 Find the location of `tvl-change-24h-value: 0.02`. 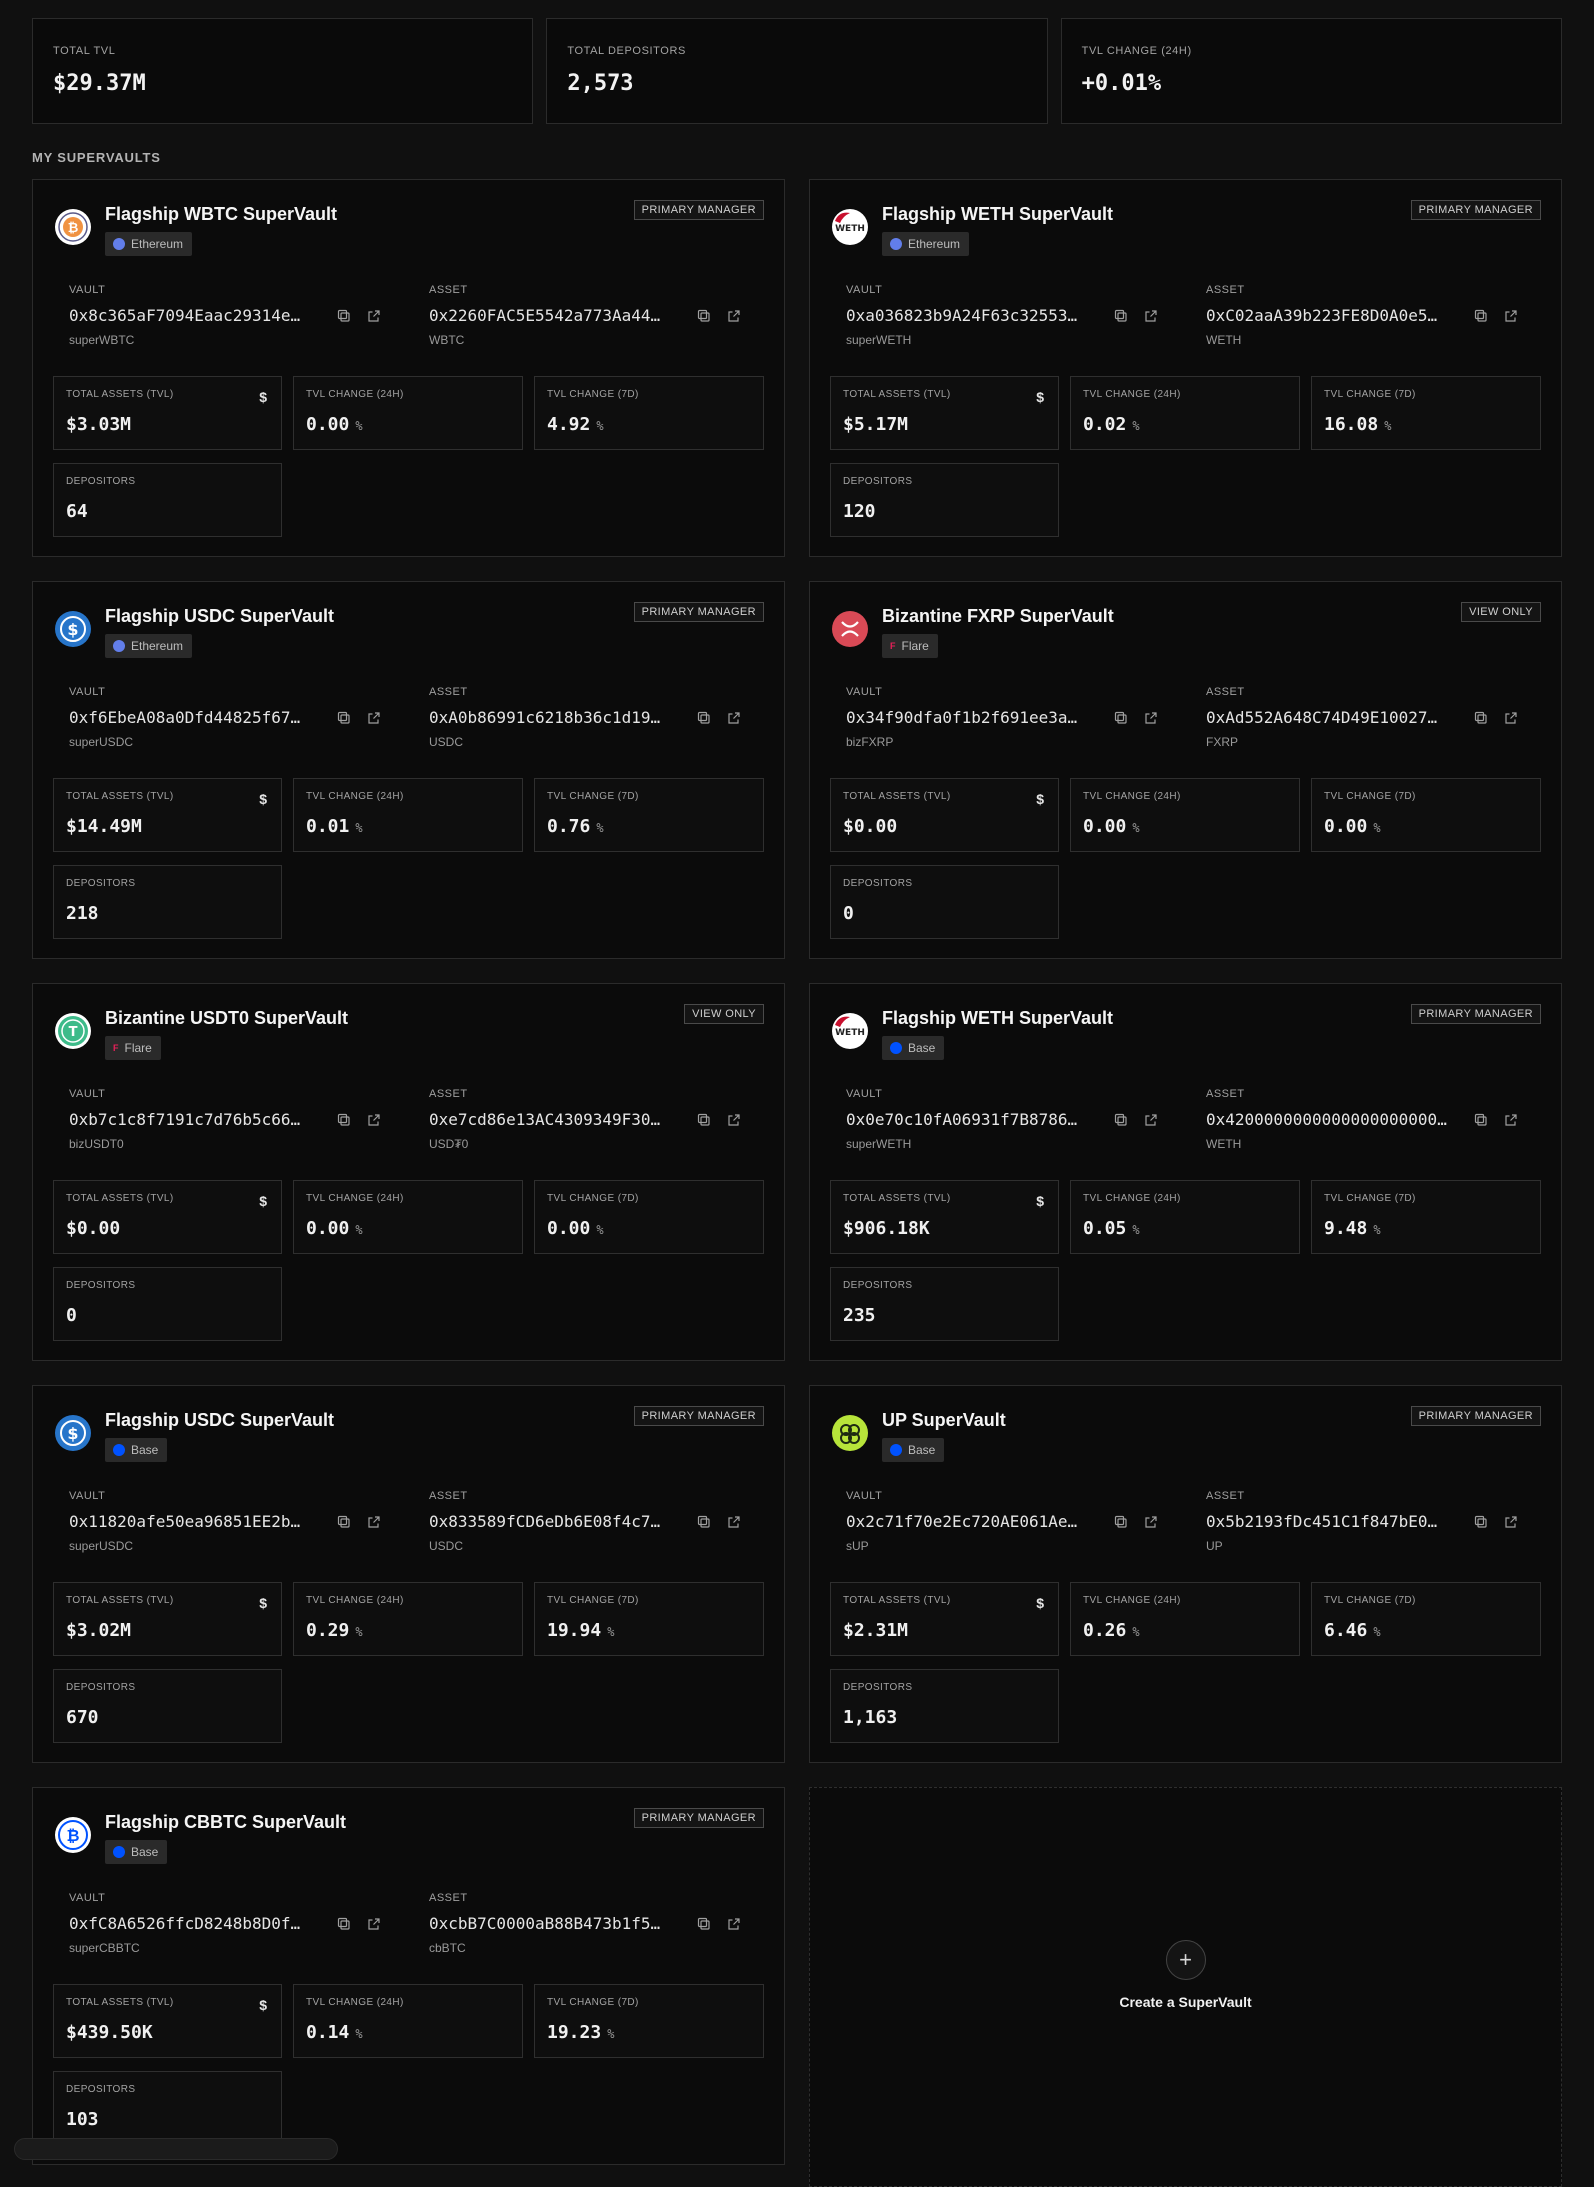

tvl-change-24h-value: 0.02 is located at coordinates (1105, 424).